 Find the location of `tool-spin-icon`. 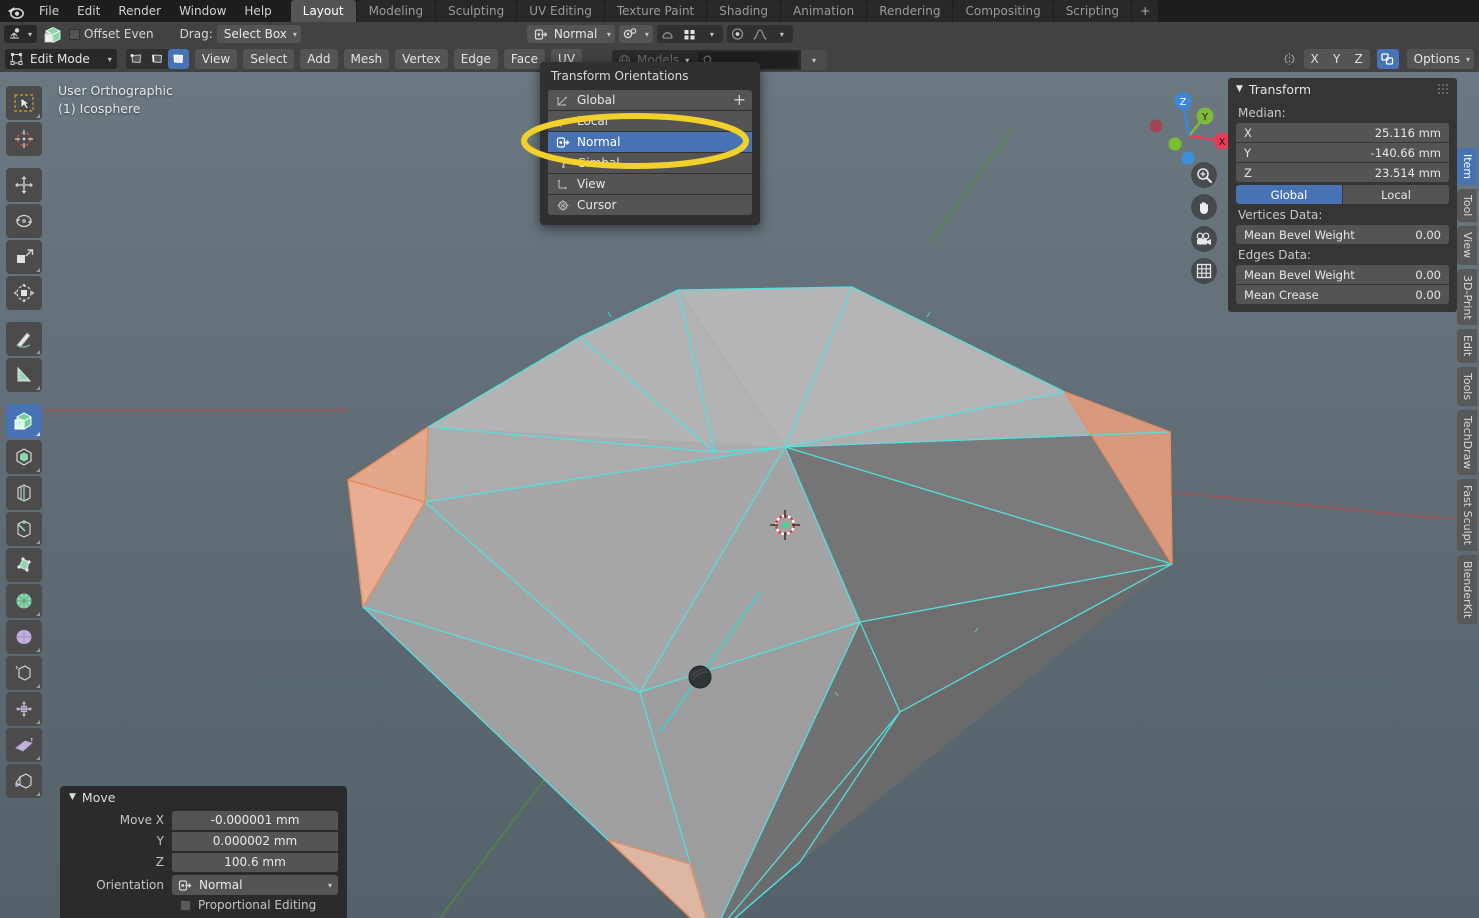

tool-spin-icon is located at coordinates (24, 637).